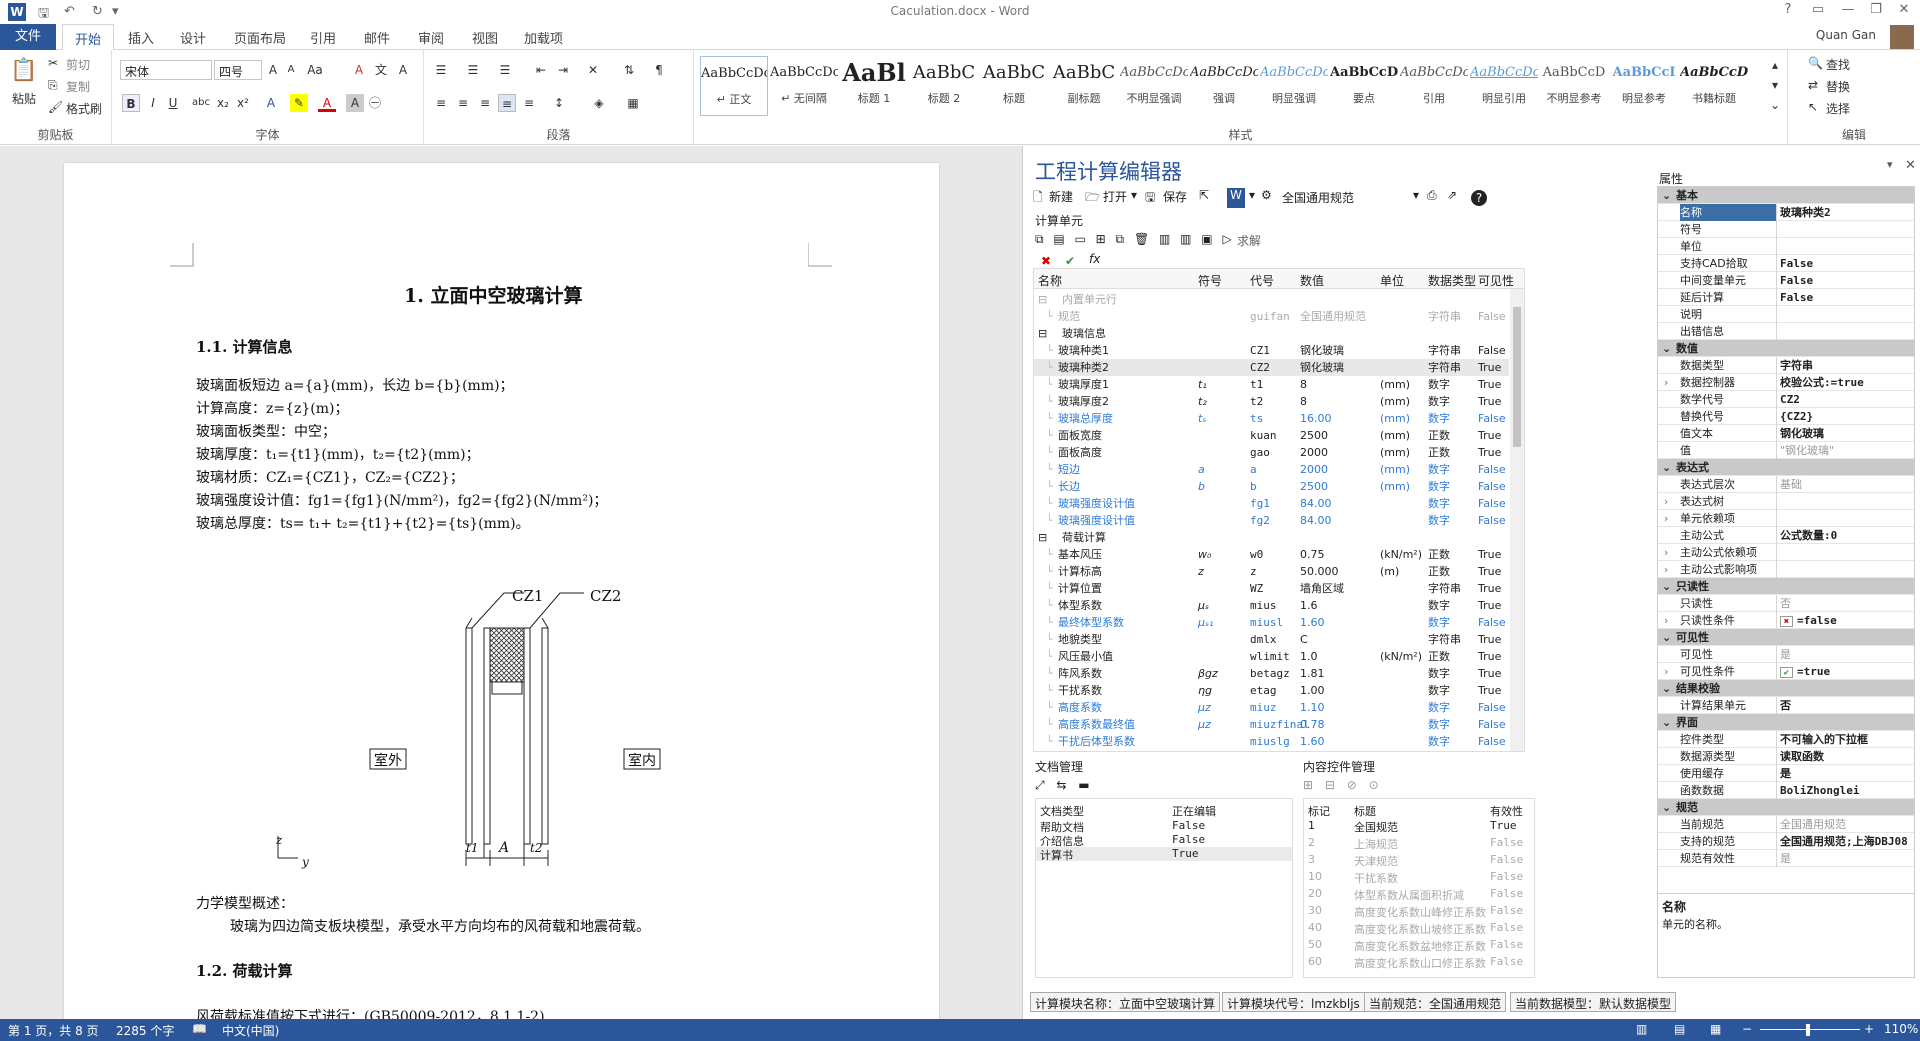 The image size is (1920, 1041). What do you see at coordinates (1847, 484) in the screenshot?
I see `property-value: 基础` at bounding box center [1847, 484].